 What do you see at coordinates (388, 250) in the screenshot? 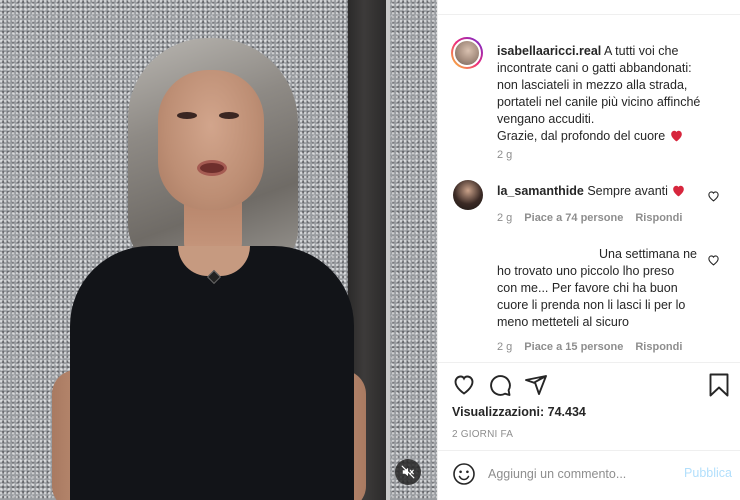
I see `pillar-edge` at bounding box center [388, 250].